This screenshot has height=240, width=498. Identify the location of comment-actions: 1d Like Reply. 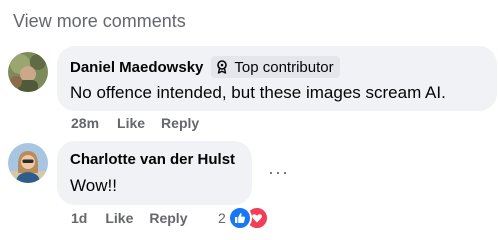
(129, 218).